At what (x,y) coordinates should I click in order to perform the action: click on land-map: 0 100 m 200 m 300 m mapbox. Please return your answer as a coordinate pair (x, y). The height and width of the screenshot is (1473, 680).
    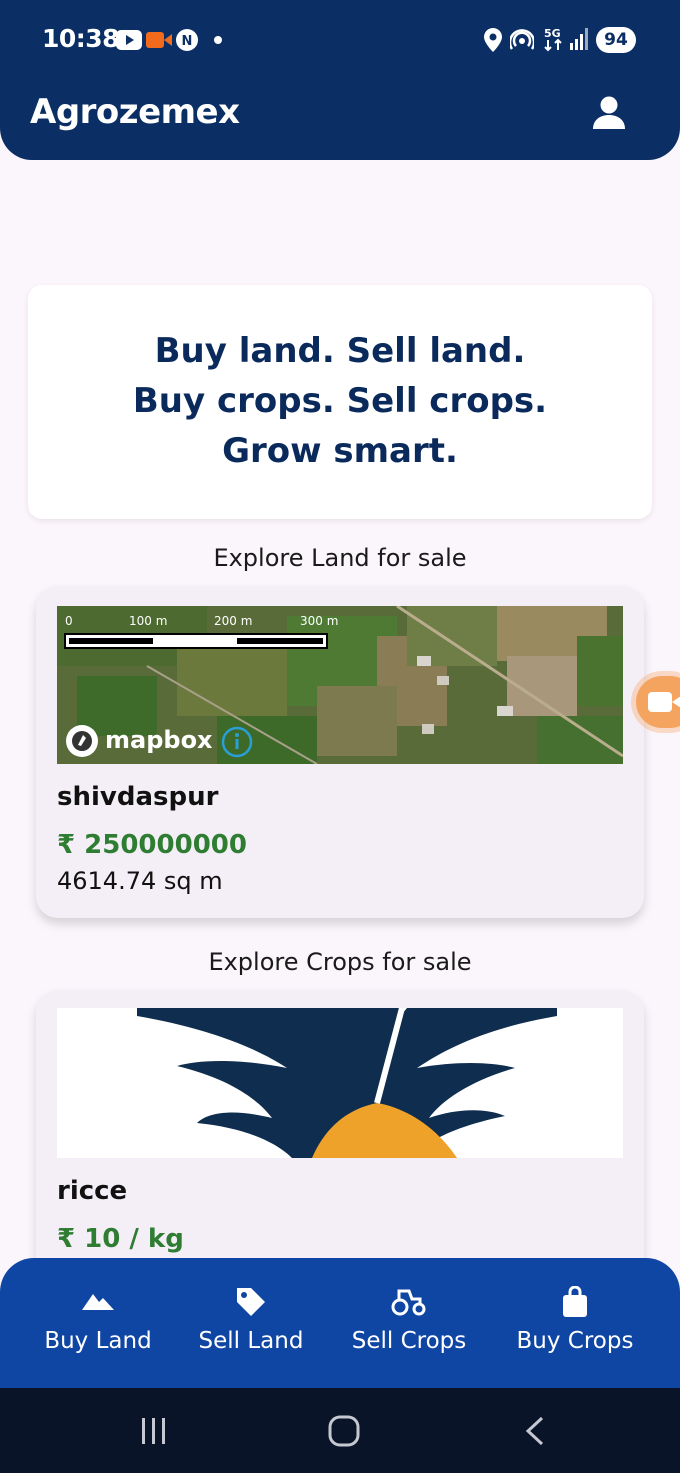
    Looking at the image, I should click on (340, 685).